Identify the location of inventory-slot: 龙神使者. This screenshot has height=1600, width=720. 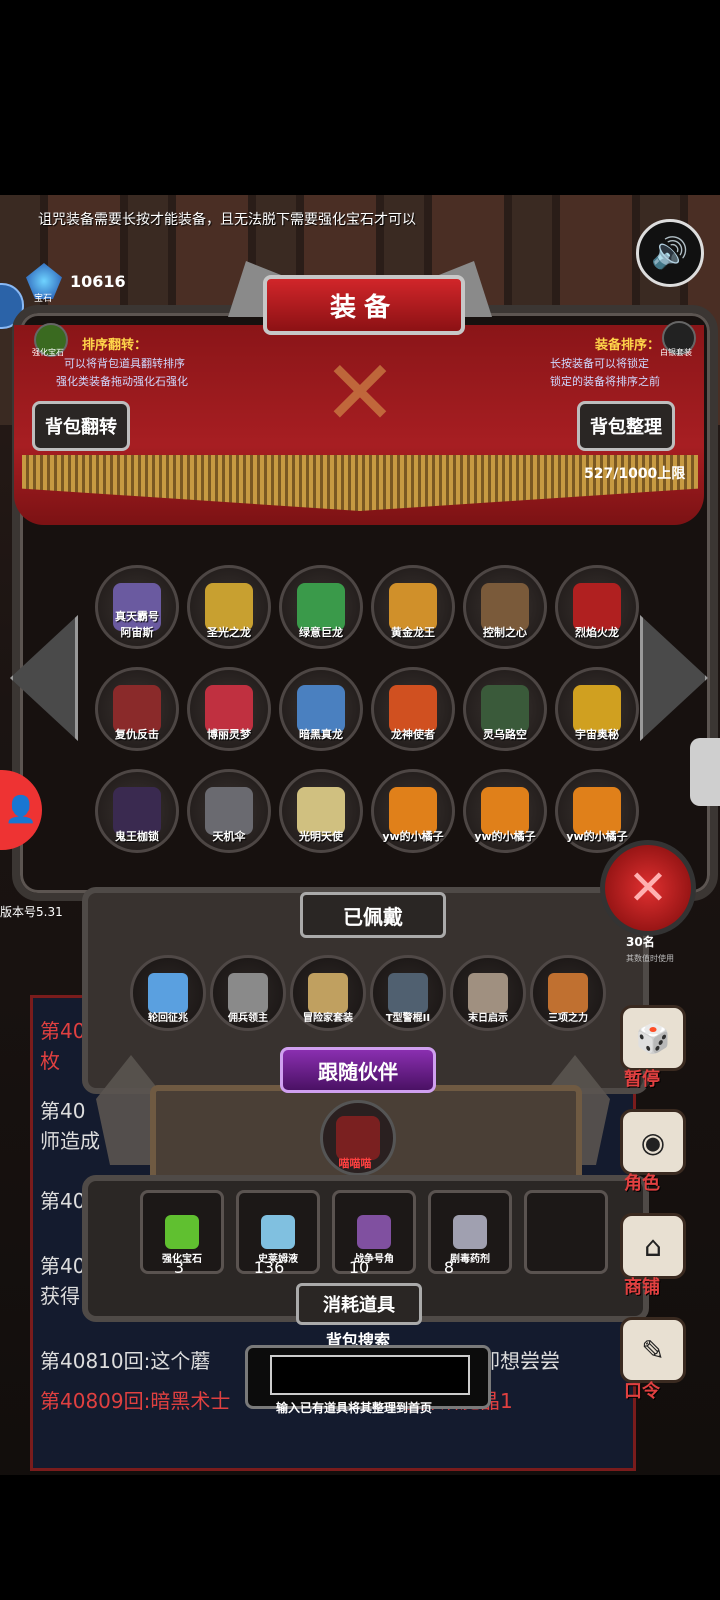
(413, 709).